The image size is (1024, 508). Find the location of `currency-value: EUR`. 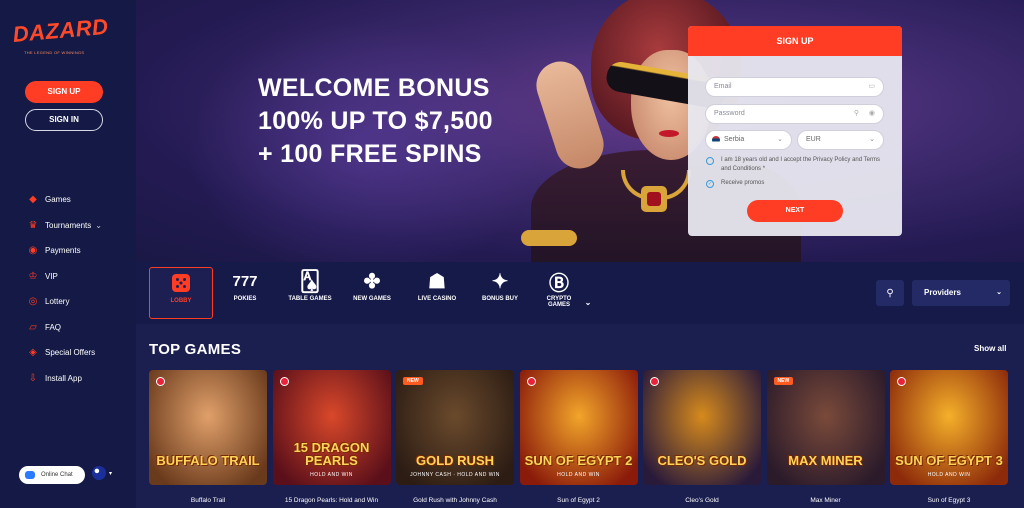

currency-value: EUR is located at coordinates (813, 139).